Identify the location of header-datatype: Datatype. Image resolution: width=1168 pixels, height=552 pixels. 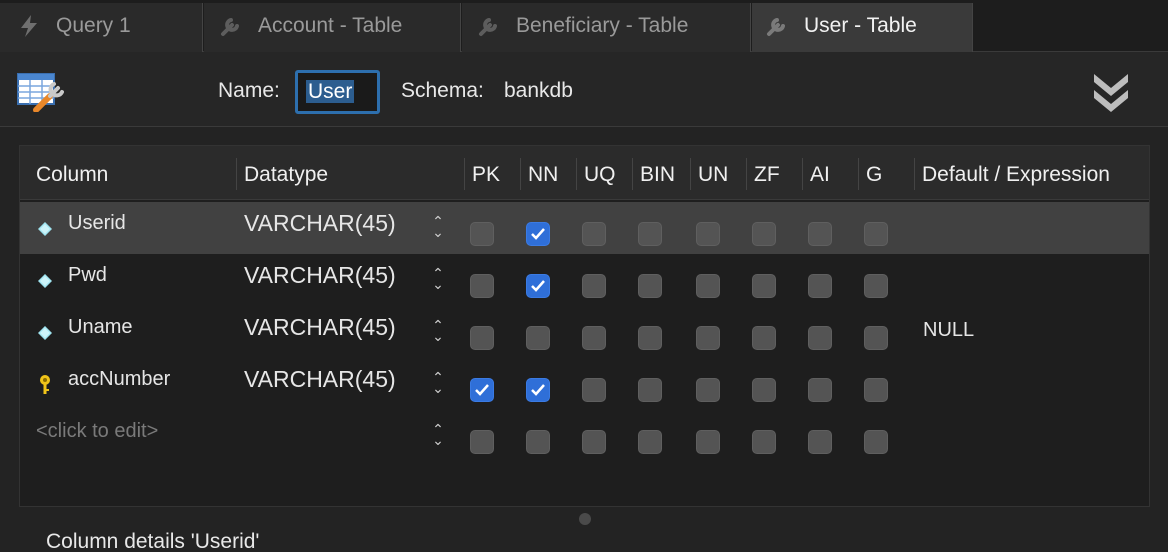
(286, 175).